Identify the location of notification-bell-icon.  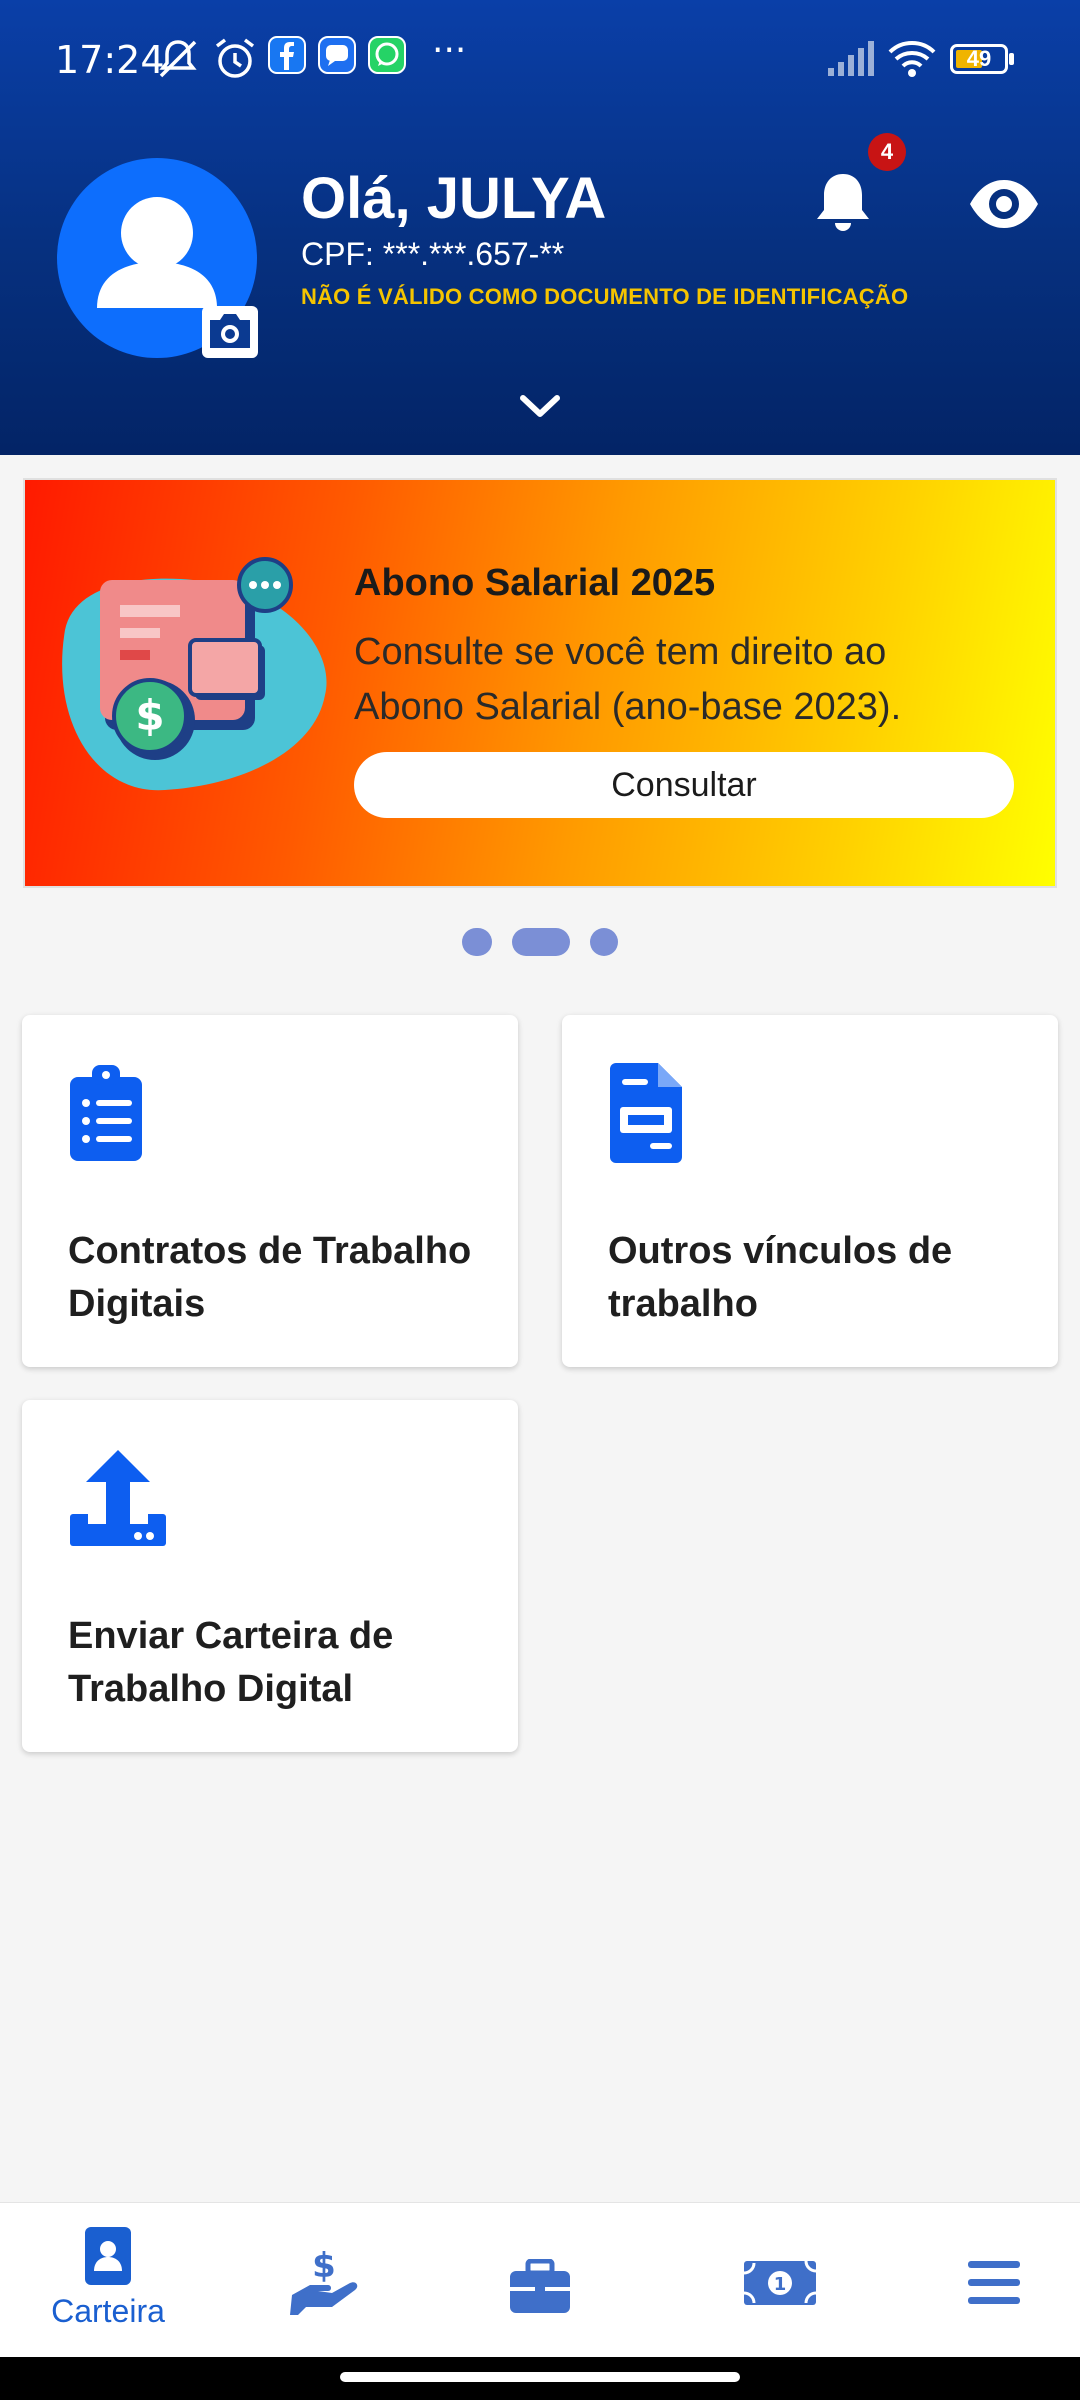
(843, 203).